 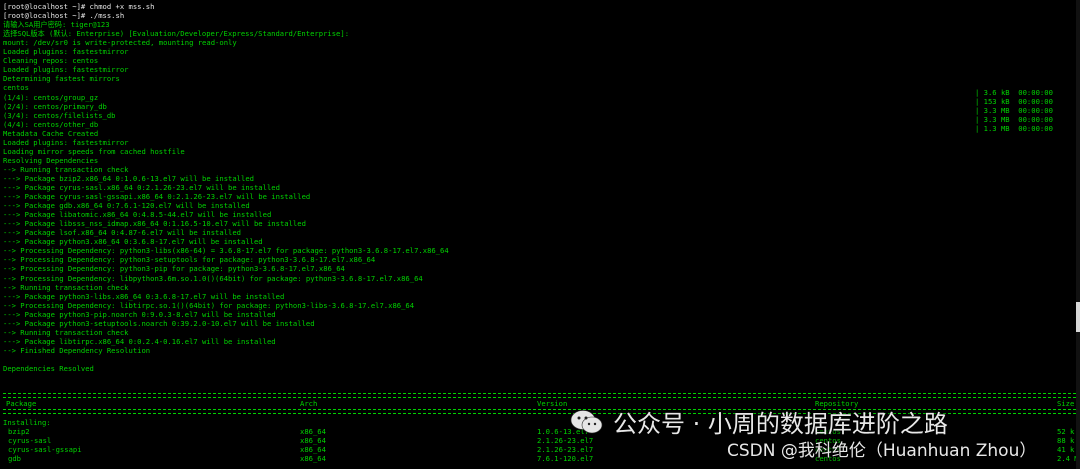 What do you see at coordinates (882, 451) in the screenshot?
I see `csdn-watermark: CSDN @我科绝伦（Huanhuan Zhou）` at bounding box center [882, 451].